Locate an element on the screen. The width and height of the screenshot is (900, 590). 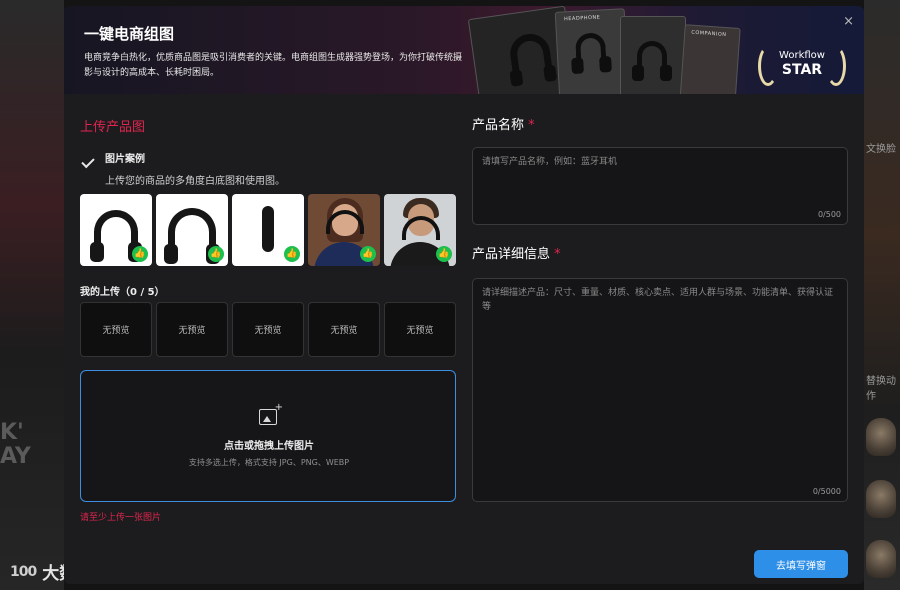
upload-section-title: 上传产品图 is located at coordinates (113, 127).